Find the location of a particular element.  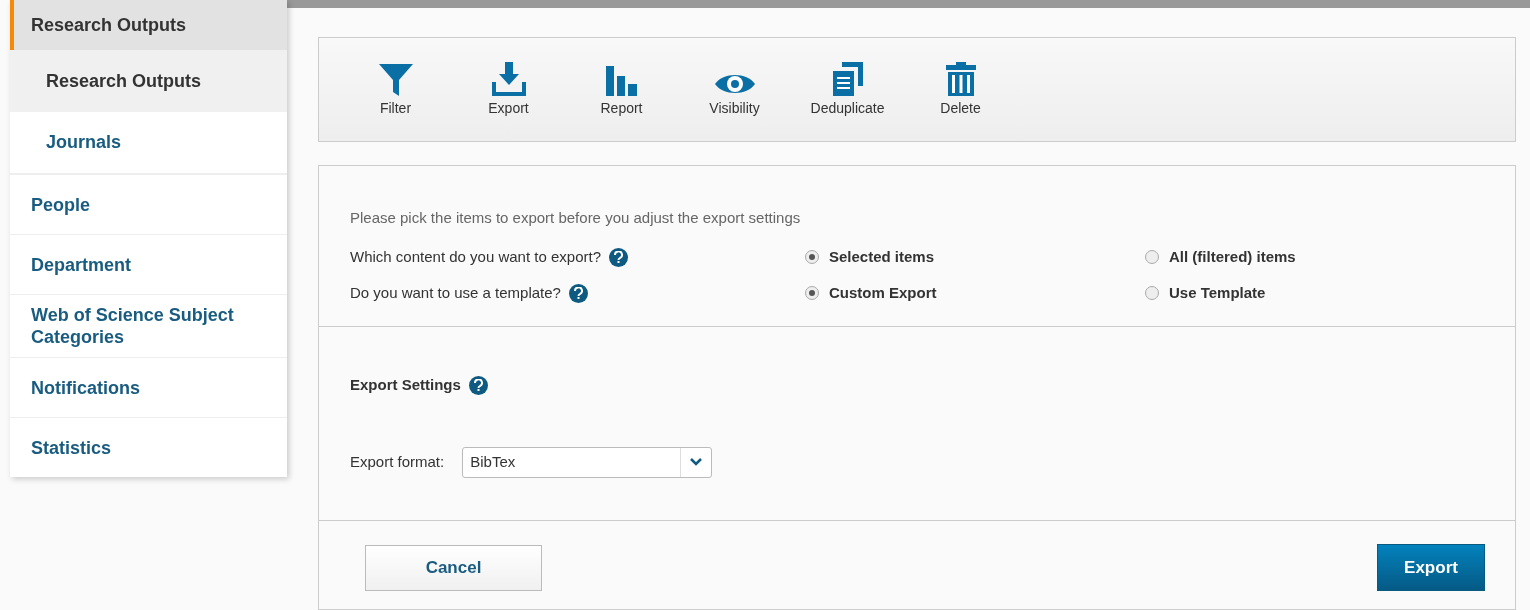

documents-icon is located at coordinates (847, 79).